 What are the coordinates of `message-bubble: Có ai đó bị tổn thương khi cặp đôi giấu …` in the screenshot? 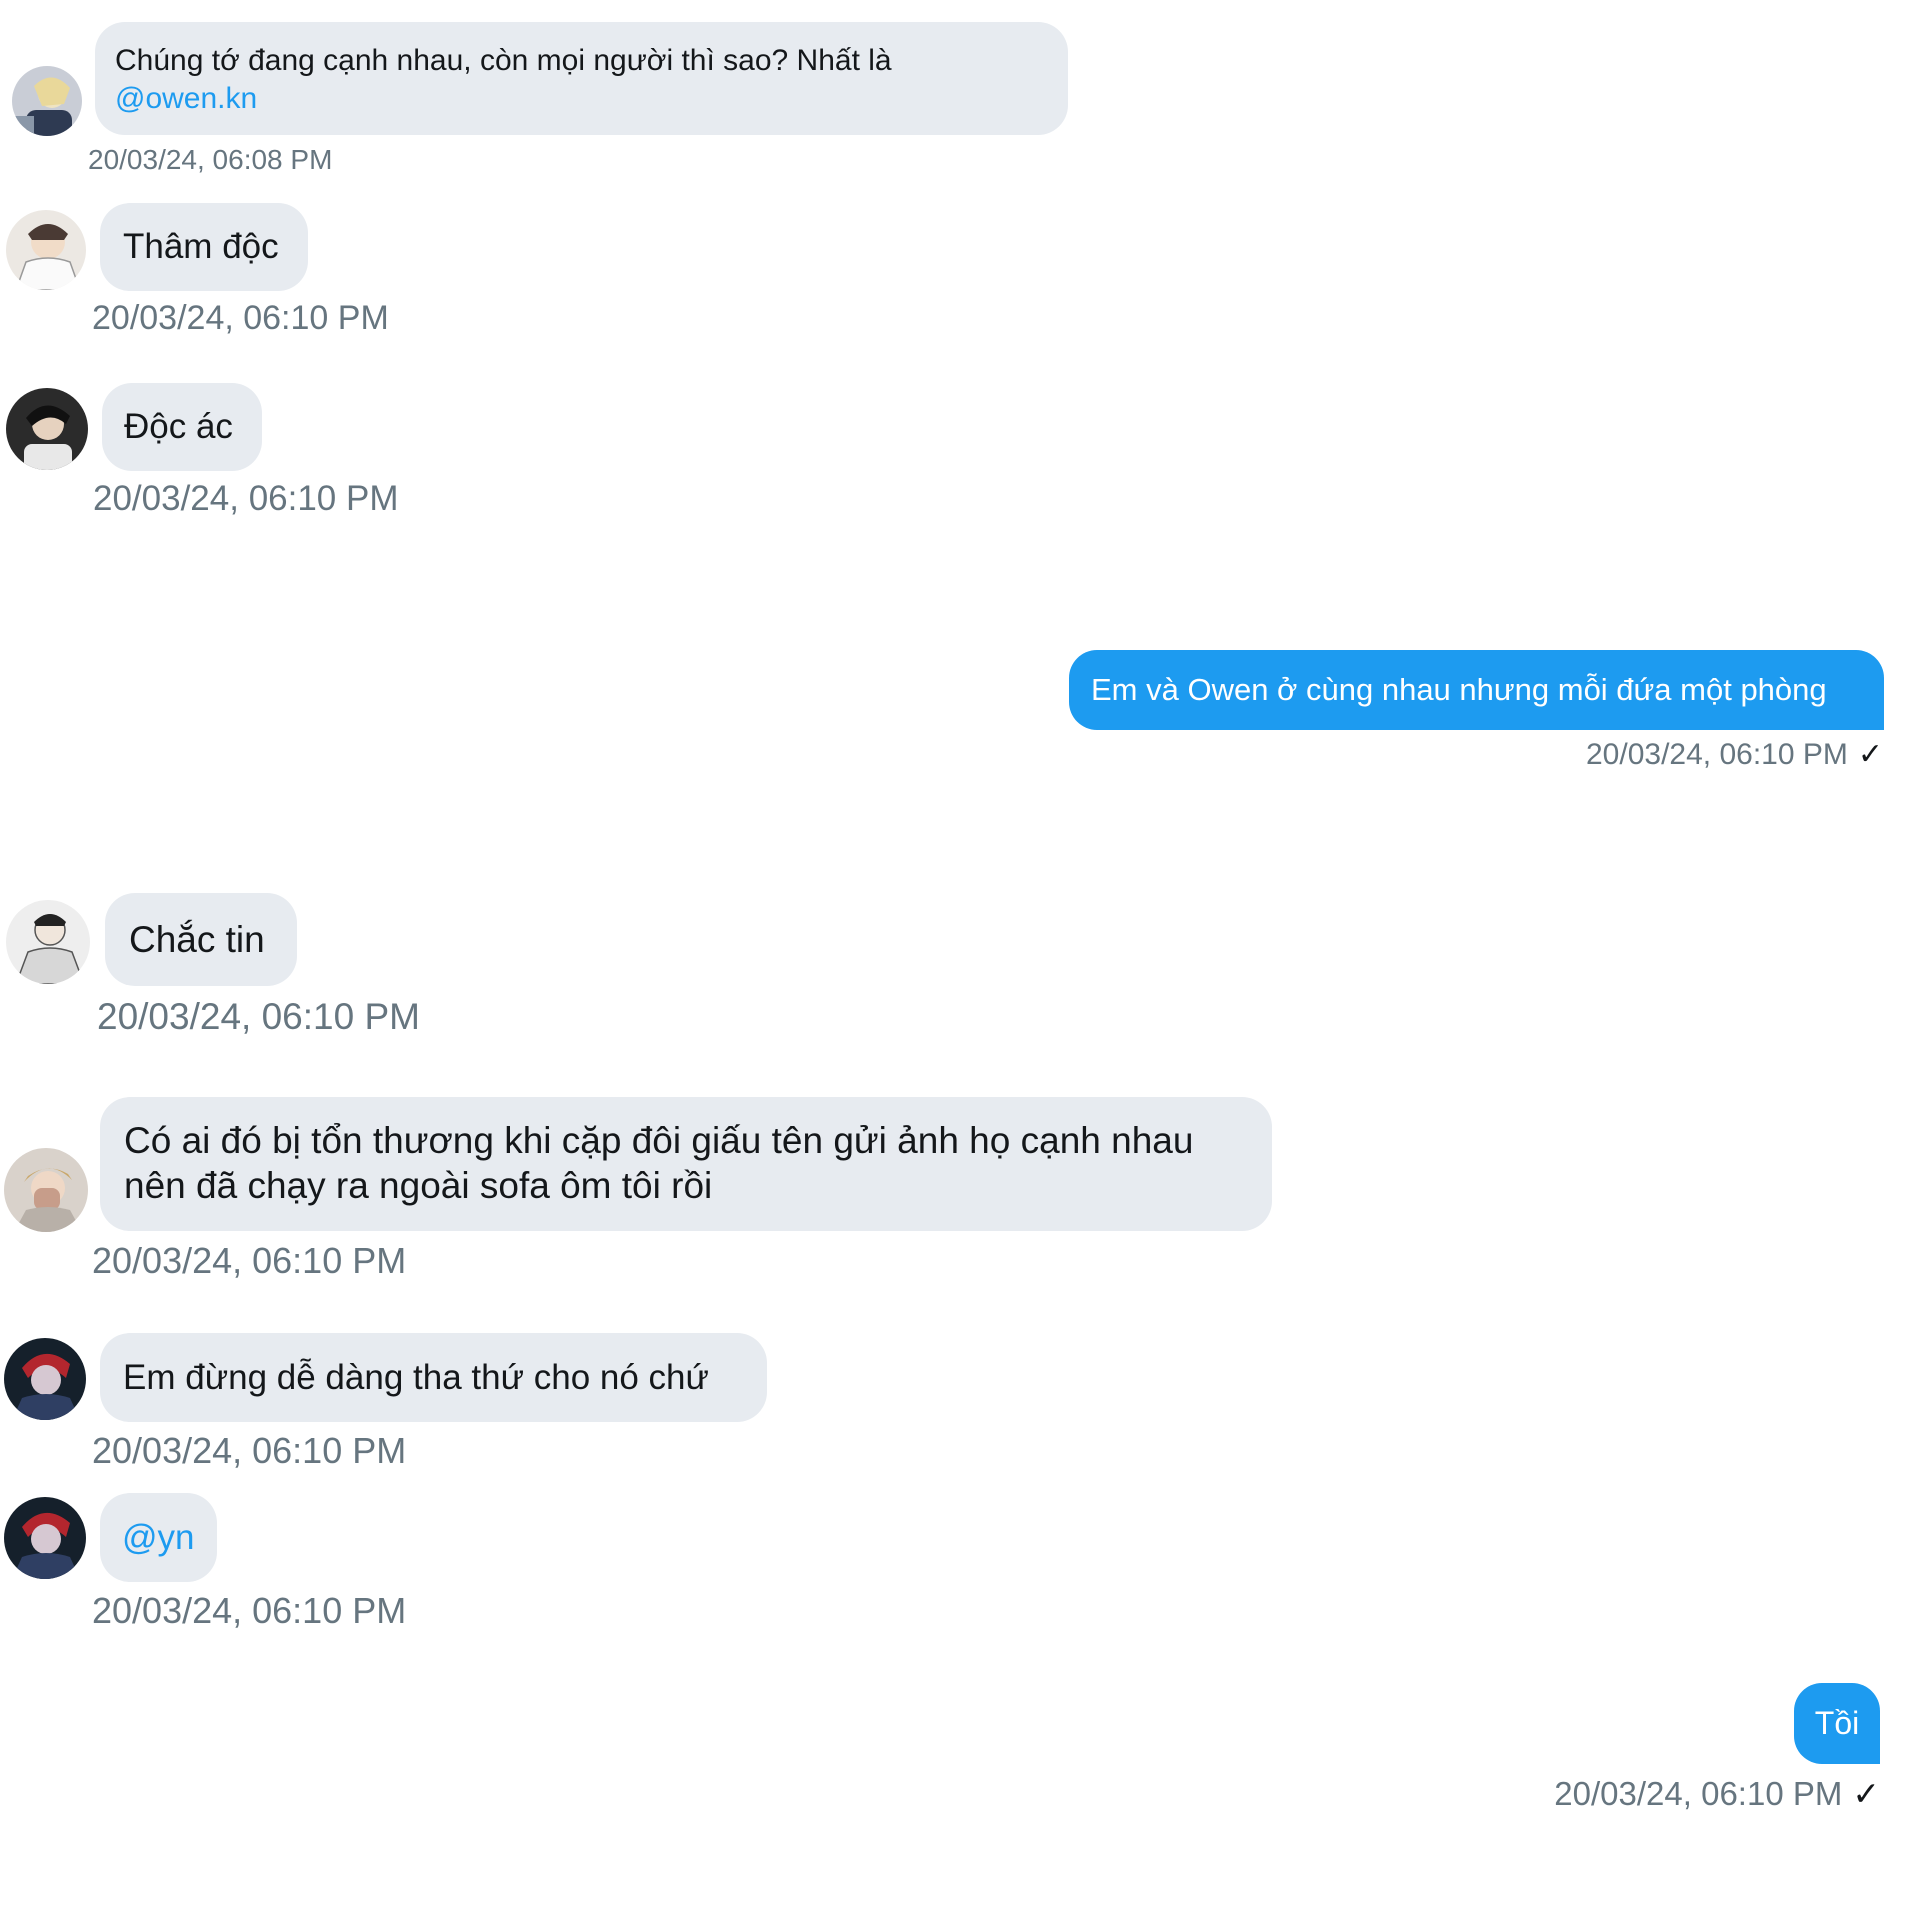 It's located at (686, 1164).